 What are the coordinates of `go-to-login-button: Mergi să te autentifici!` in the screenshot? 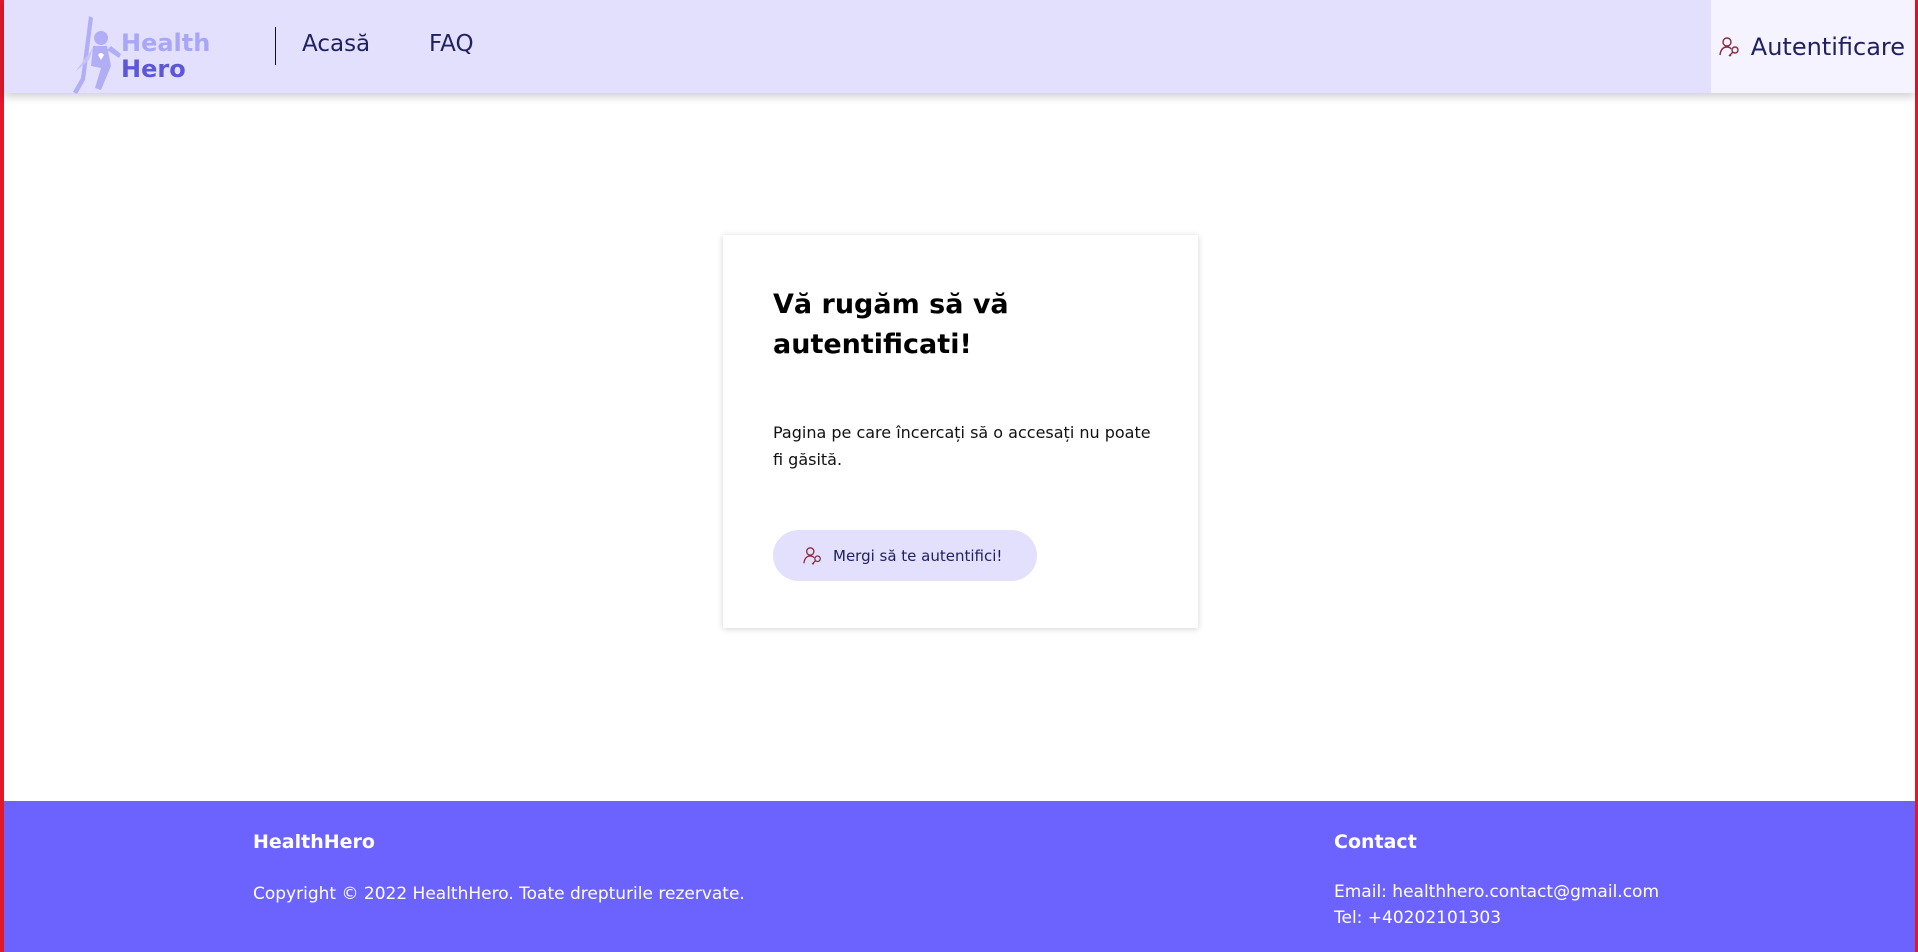 It's located at (905, 555).